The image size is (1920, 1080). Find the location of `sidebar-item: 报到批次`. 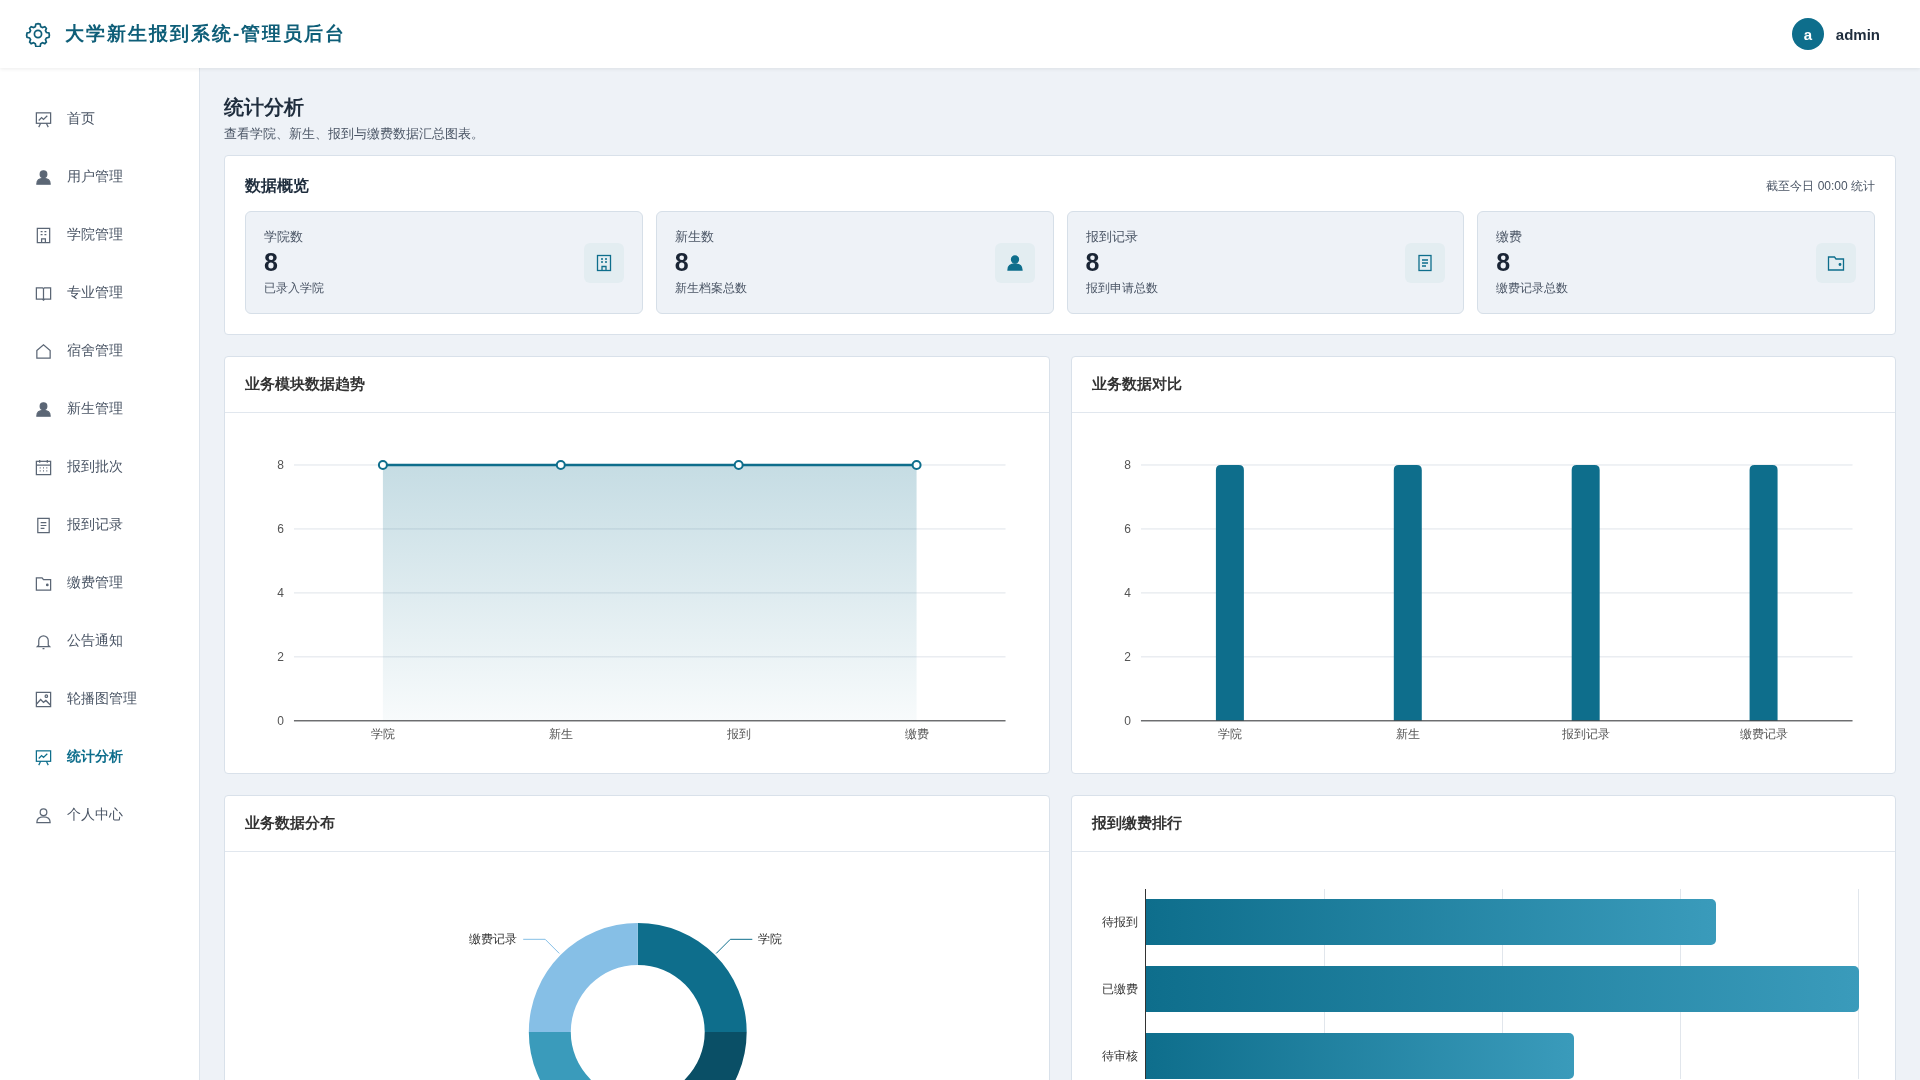

sidebar-item: 报到批次 is located at coordinates (99, 467).